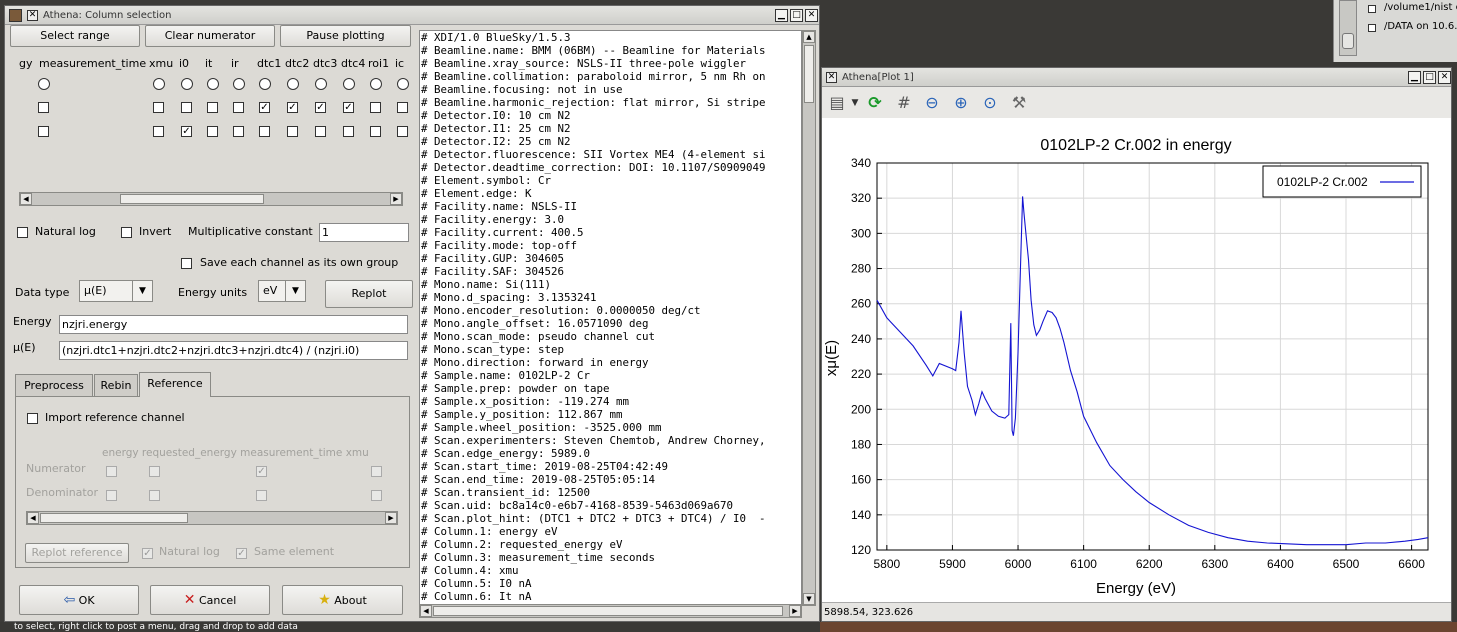 The height and width of the screenshot is (632, 1457). I want to click on columns-horizontal-scrollbar: ◀ ▶, so click(211, 199).